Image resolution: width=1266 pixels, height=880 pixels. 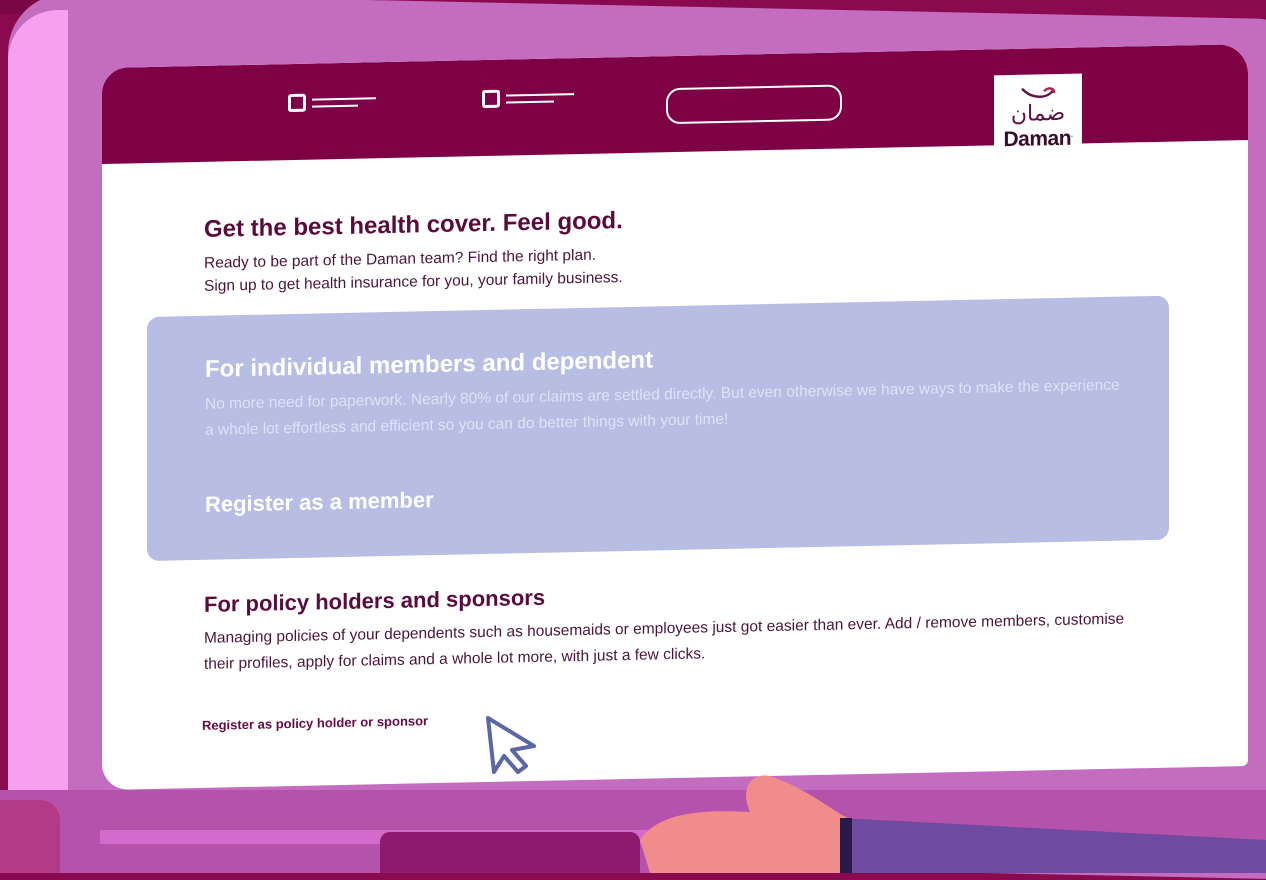 I want to click on register-member-link: Register as a member, so click(x=319, y=502).